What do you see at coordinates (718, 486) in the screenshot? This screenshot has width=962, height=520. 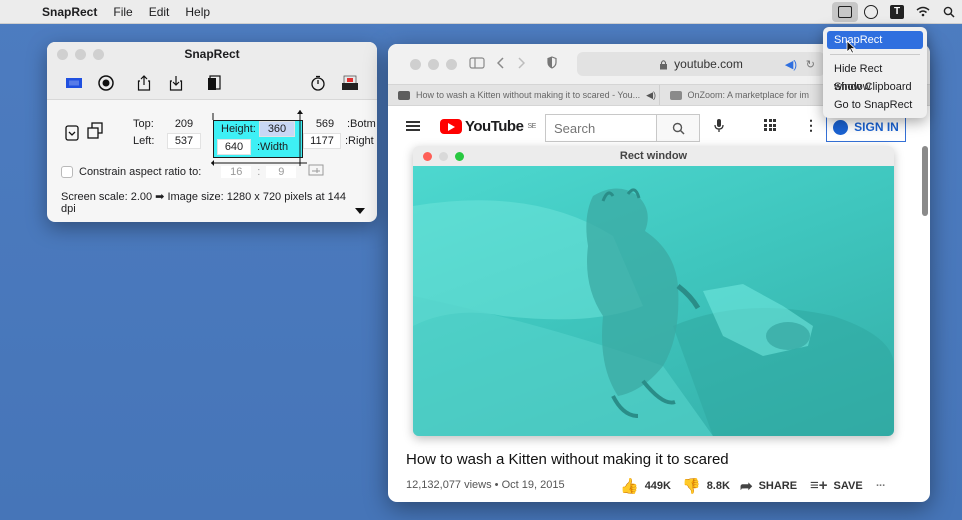 I see `dislike-count: 8.8K` at bounding box center [718, 486].